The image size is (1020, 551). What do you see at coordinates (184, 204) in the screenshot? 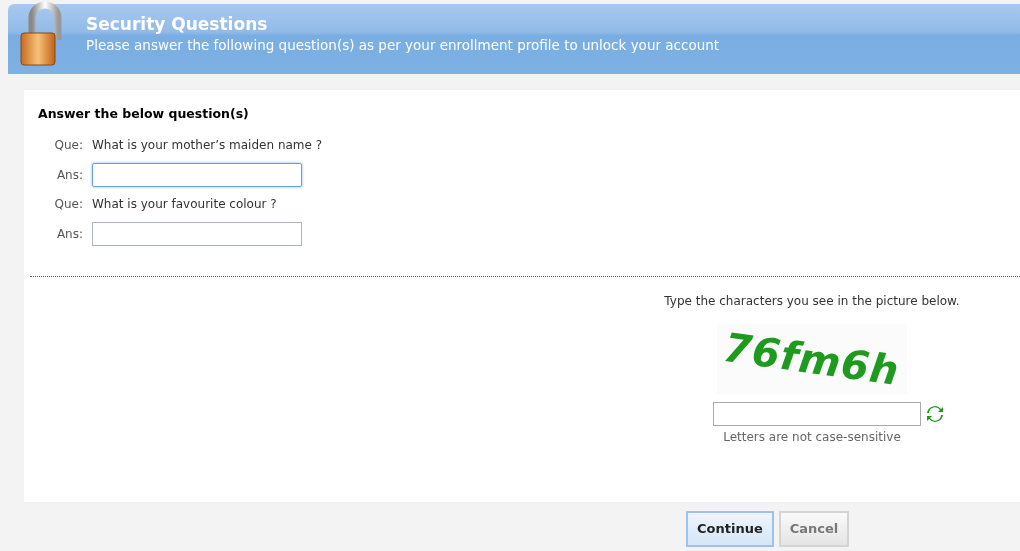
I see `question-text: What is your favourite colour ?` at bounding box center [184, 204].